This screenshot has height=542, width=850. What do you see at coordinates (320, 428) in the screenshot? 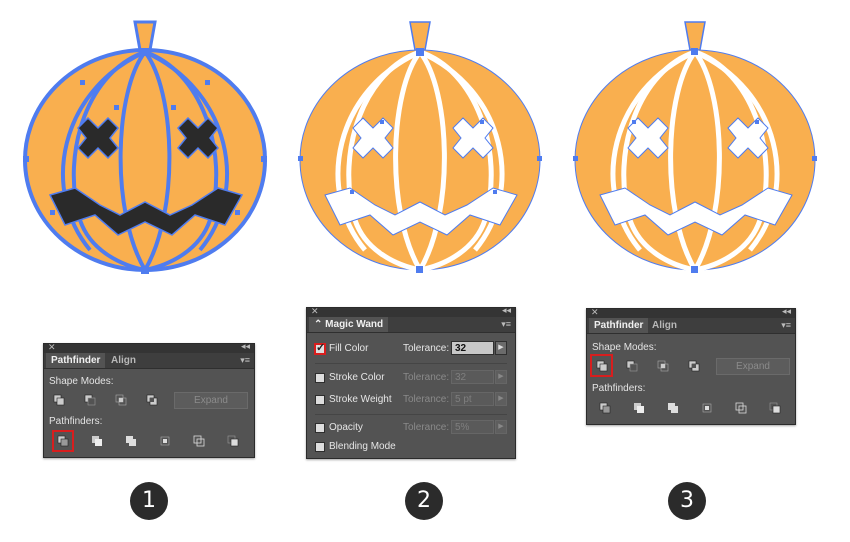
I see `opacity-checkbox` at bounding box center [320, 428].